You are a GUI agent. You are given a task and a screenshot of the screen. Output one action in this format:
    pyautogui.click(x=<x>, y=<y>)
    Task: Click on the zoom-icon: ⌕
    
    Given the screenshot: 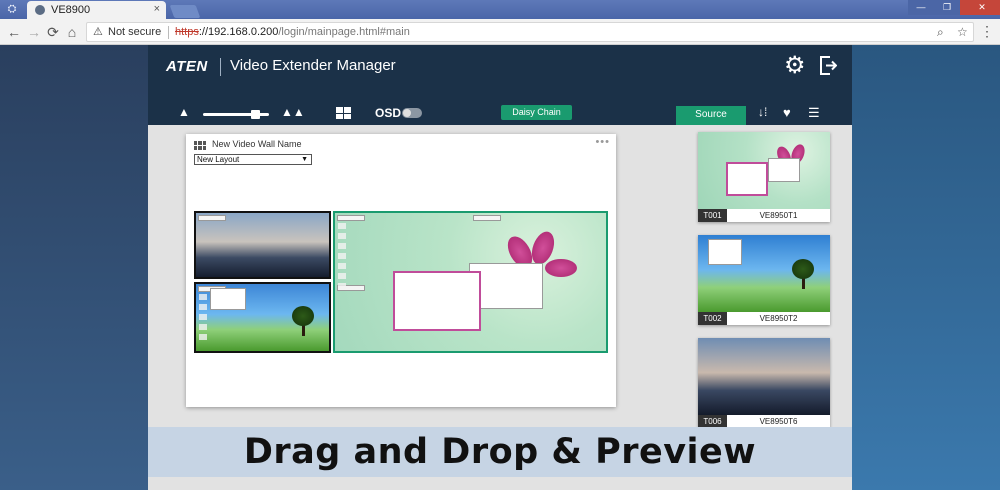 What is the action you would take?
    pyautogui.click(x=940, y=32)
    